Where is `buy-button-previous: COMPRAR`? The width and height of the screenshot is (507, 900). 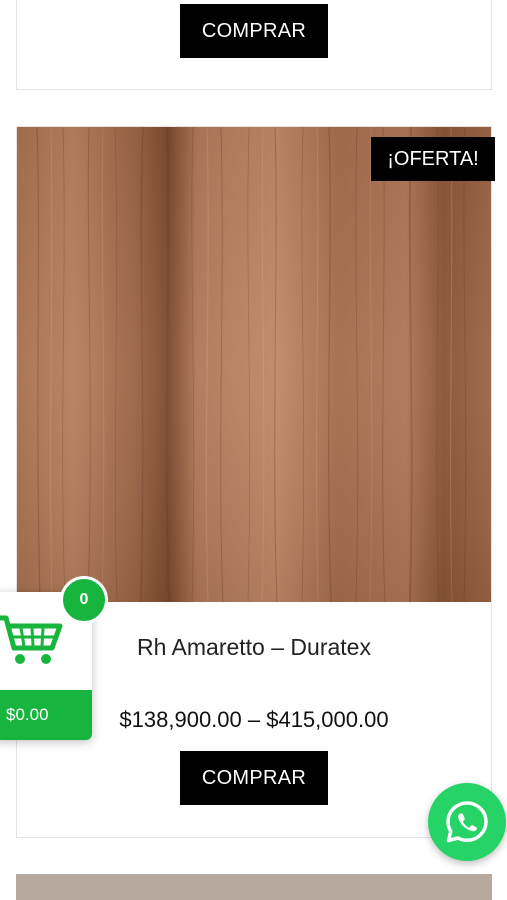 buy-button-previous: COMPRAR is located at coordinates (254, 31).